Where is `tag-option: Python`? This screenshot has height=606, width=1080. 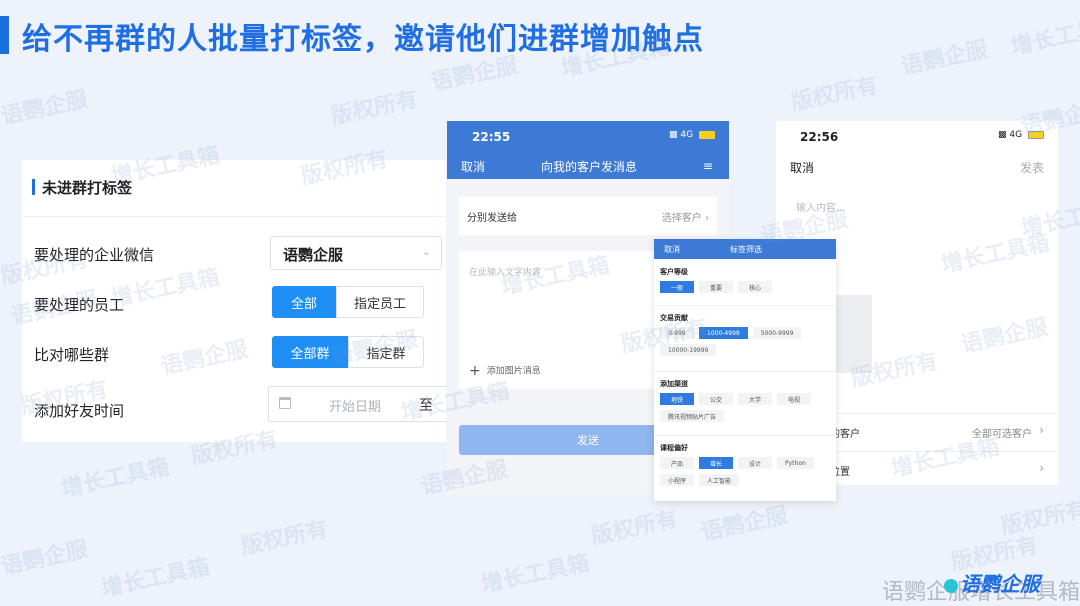
tag-option: Python is located at coordinates (795, 463).